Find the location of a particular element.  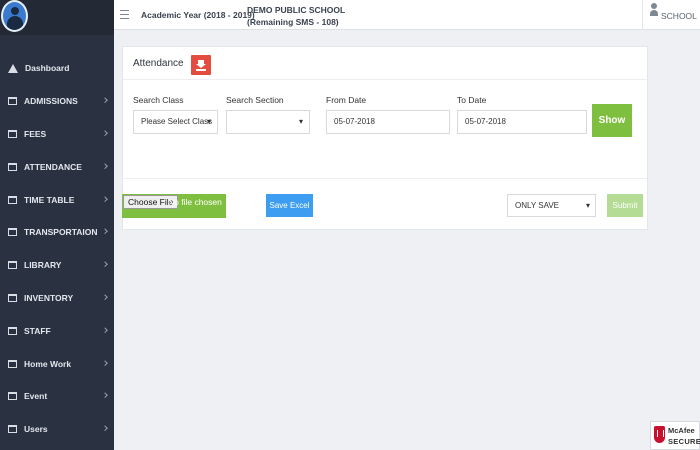

sidebar-item-home-work: Home Work is located at coordinates (57, 363).